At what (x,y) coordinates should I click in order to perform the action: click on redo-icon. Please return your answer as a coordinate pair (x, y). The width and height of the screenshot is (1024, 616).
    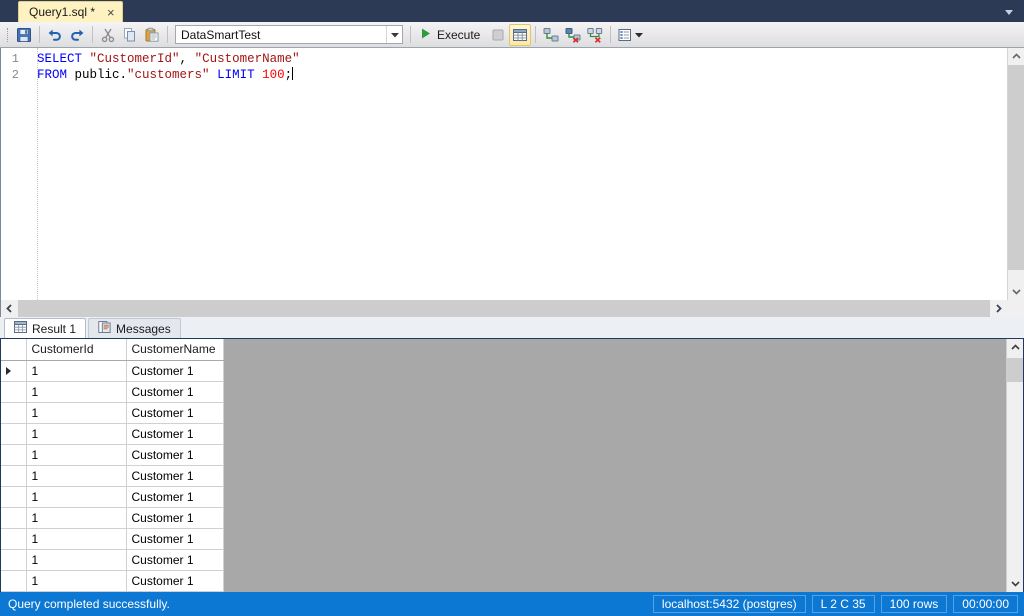
    Looking at the image, I should click on (77, 35).